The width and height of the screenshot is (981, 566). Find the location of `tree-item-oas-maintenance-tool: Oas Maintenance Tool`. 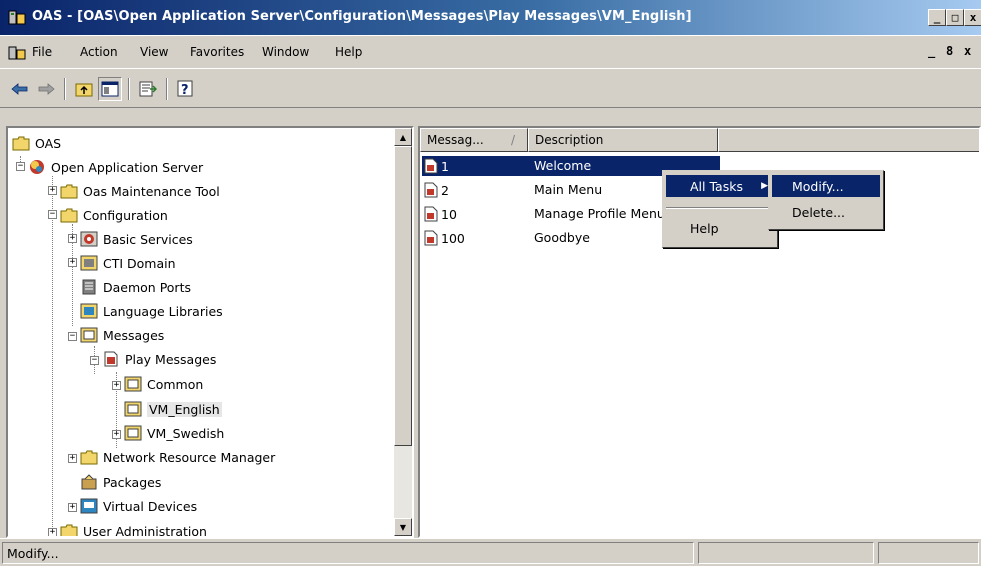

tree-item-oas-maintenance-tool: Oas Maintenance Tool is located at coordinates (140, 191).